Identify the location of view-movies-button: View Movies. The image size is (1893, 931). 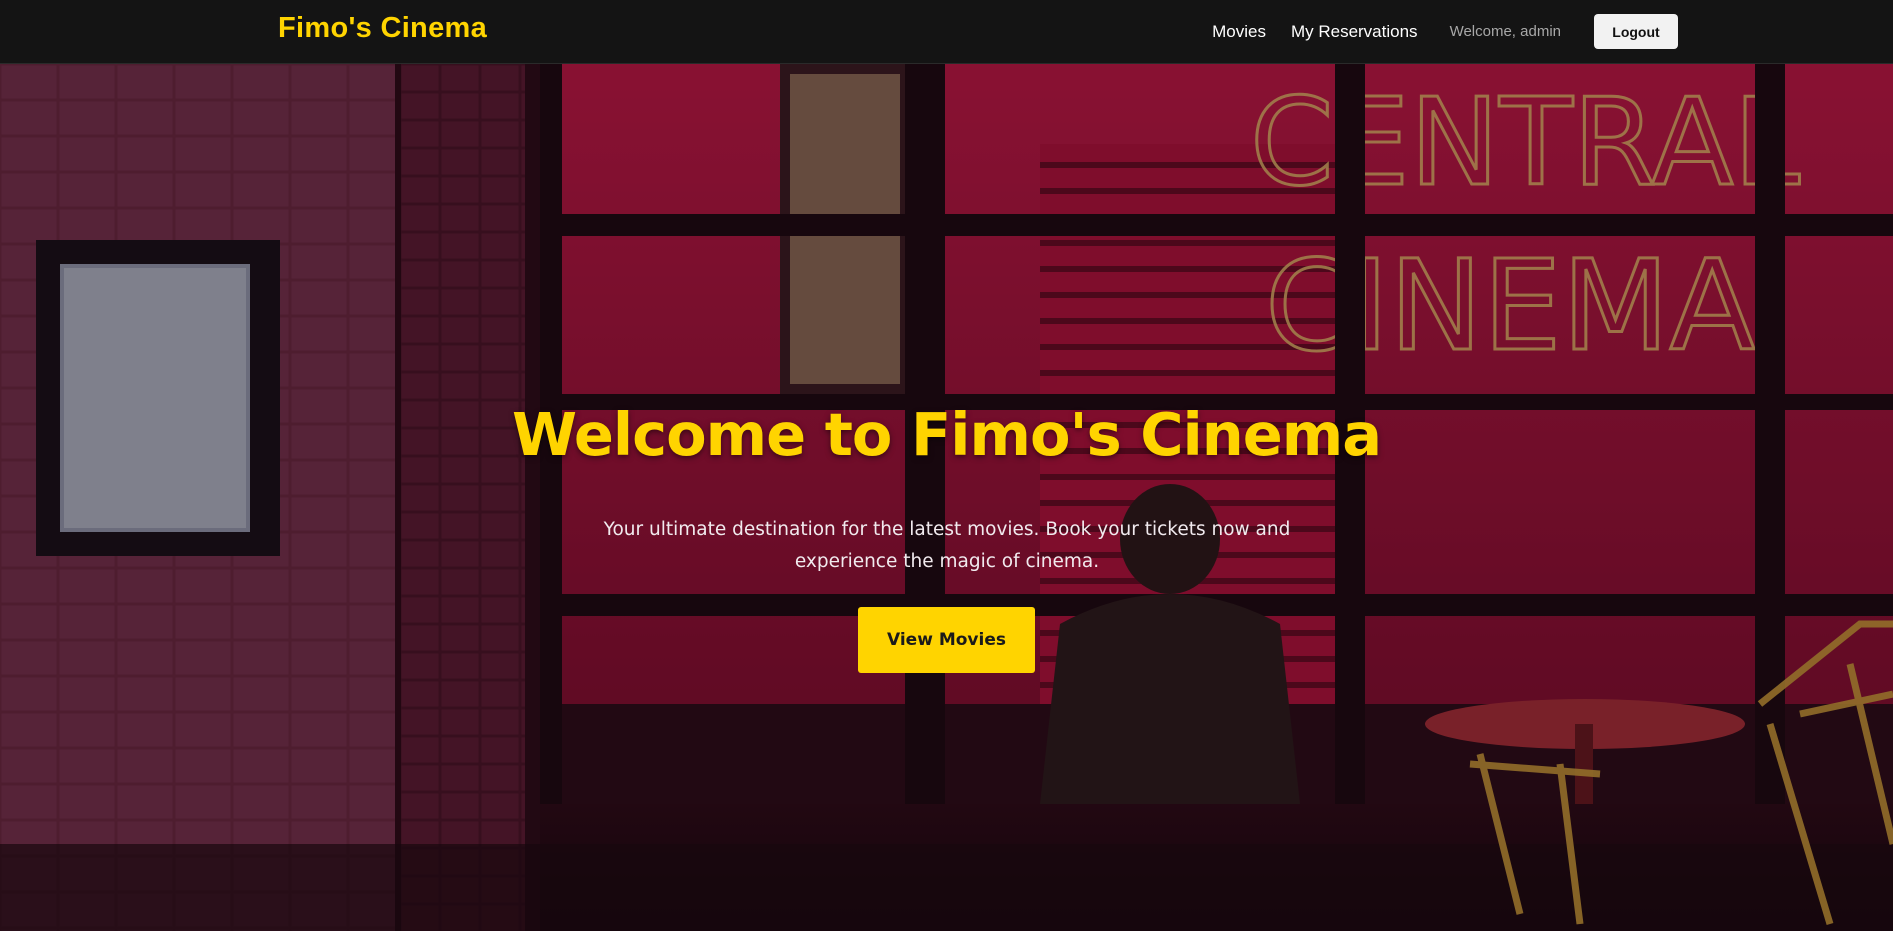
(946, 640).